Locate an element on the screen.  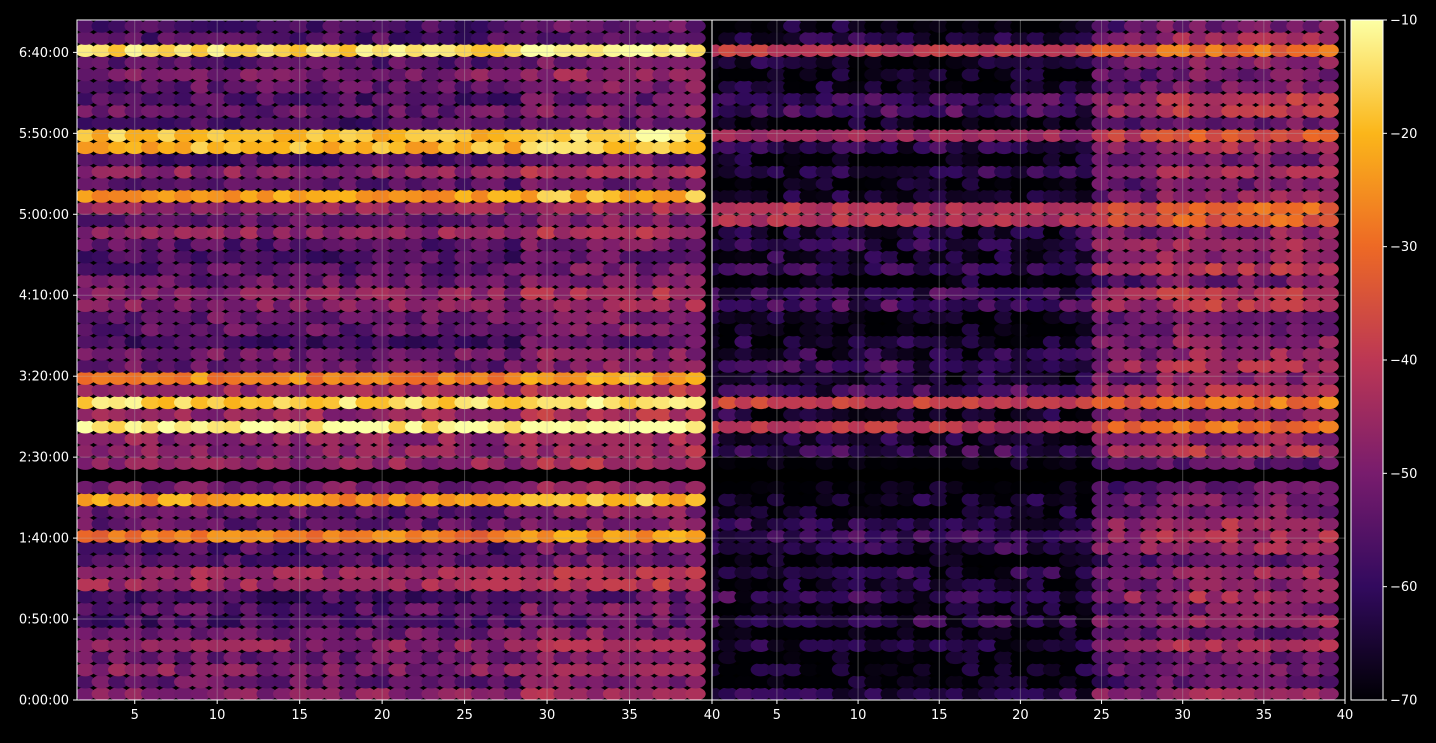
colorbar-gradient is located at coordinates (1367, 360).